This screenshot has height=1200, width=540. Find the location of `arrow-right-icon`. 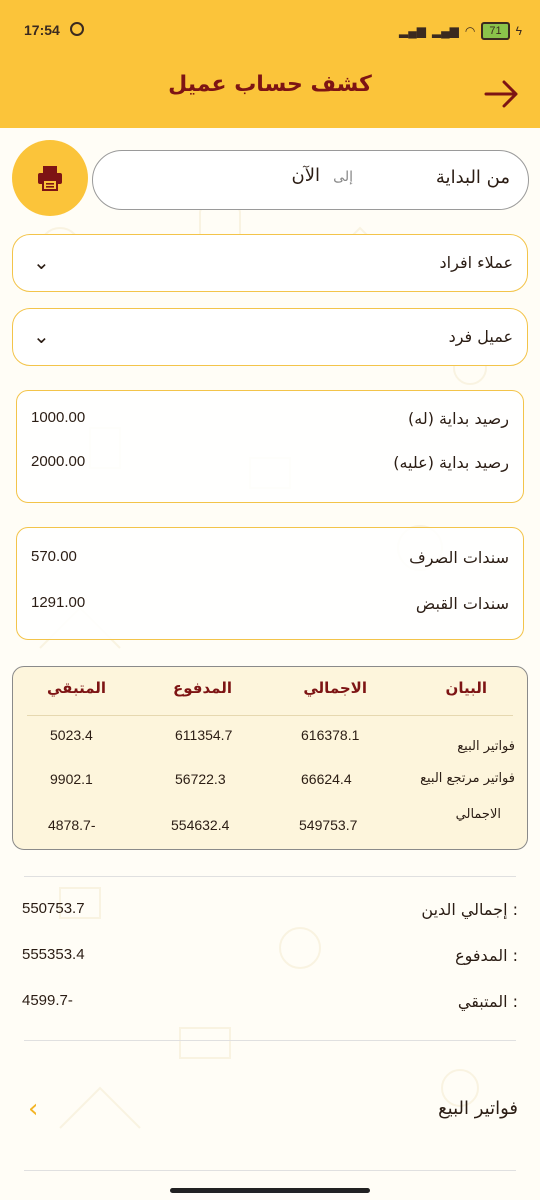

arrow-right-icon is located at coordinates (502, 94).